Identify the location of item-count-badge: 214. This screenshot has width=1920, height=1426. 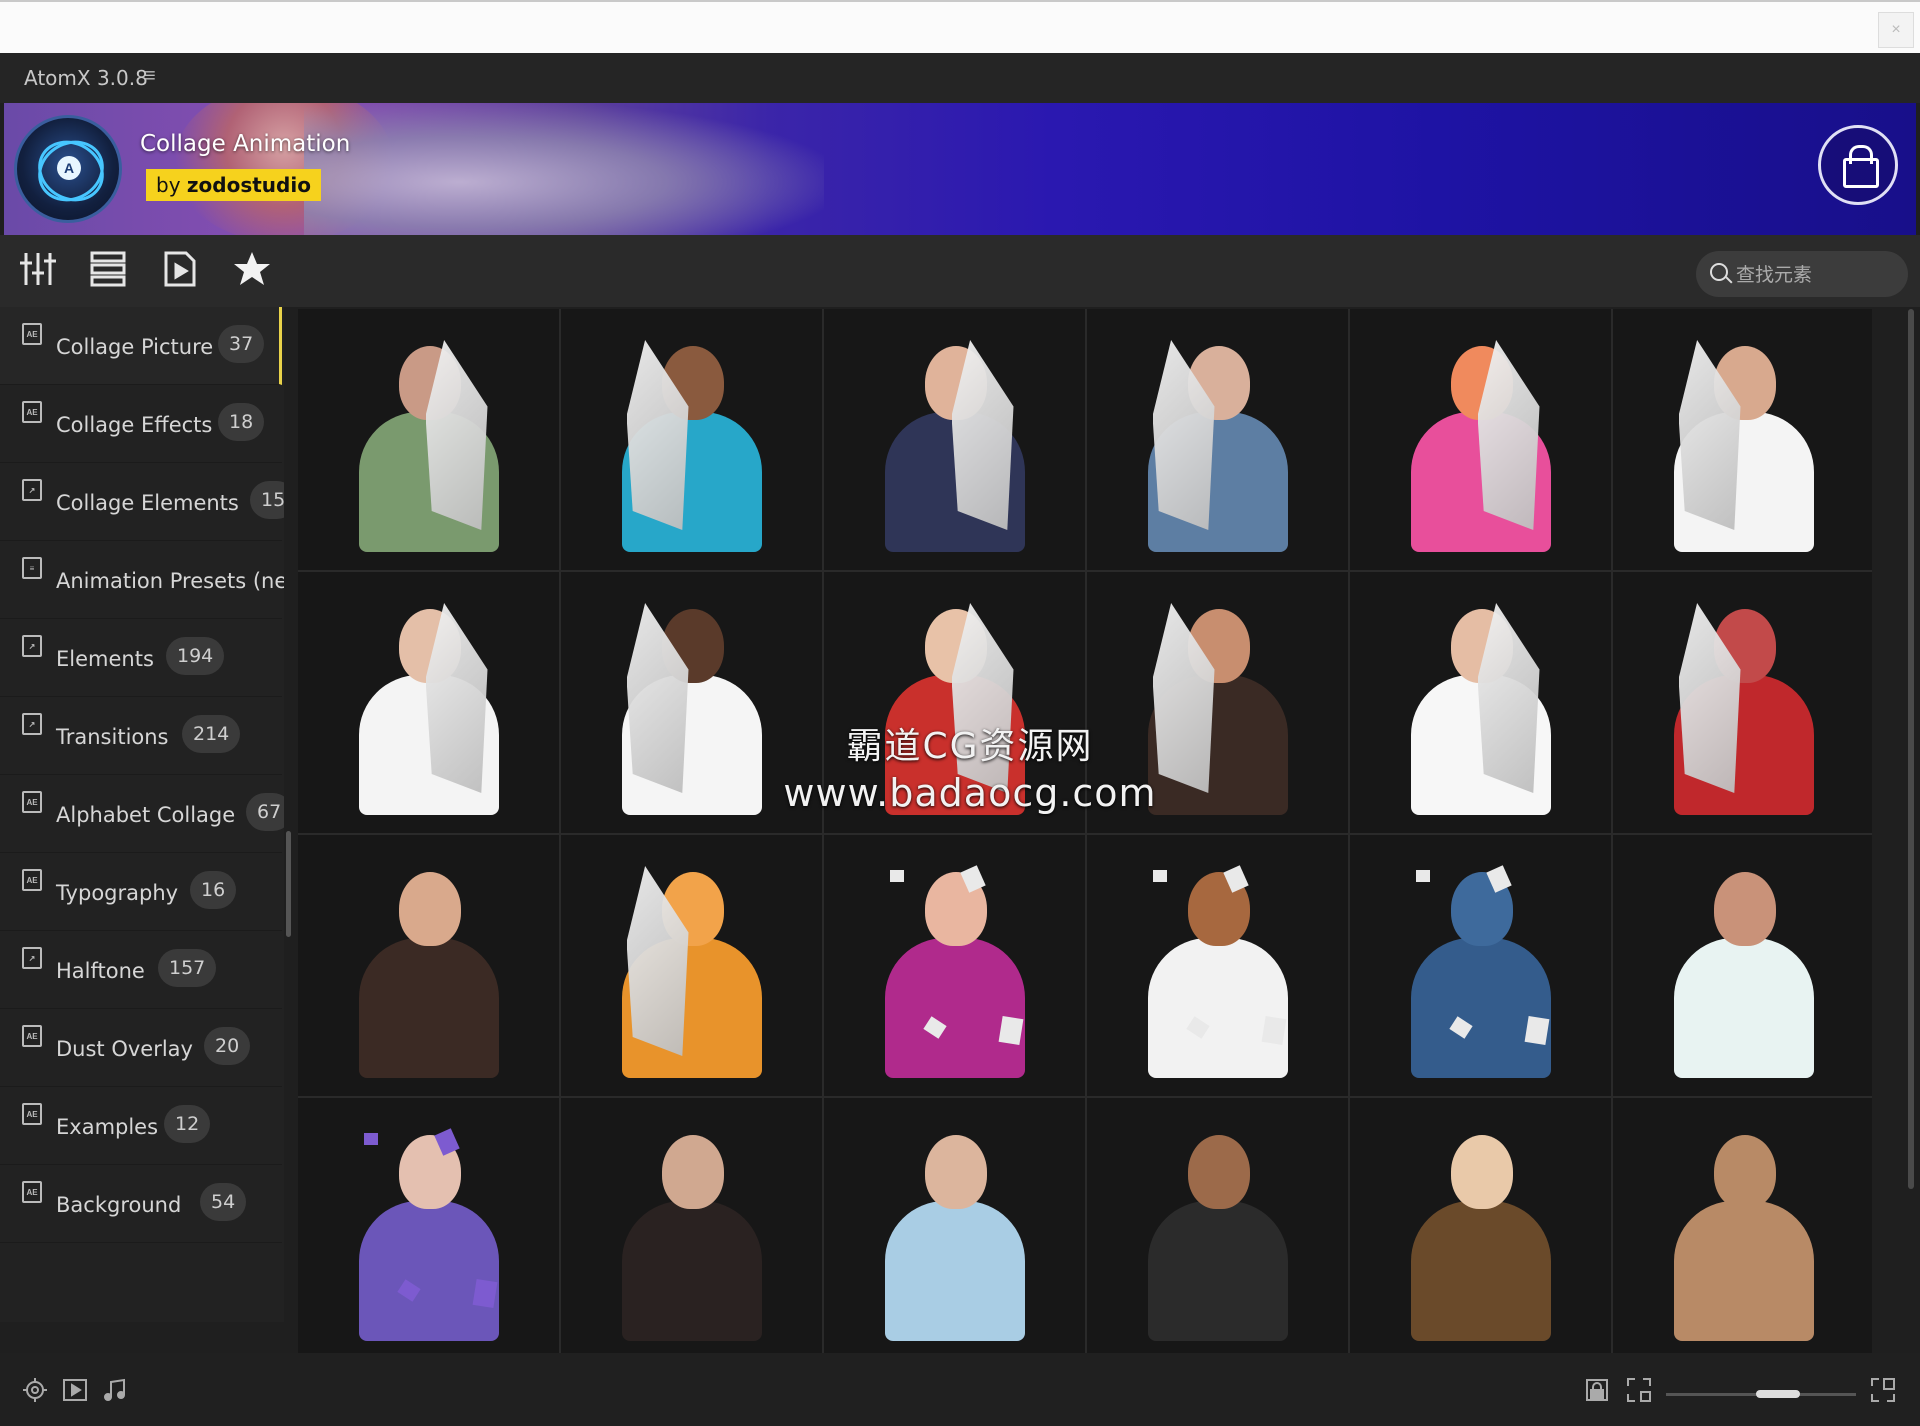
(211, 734).